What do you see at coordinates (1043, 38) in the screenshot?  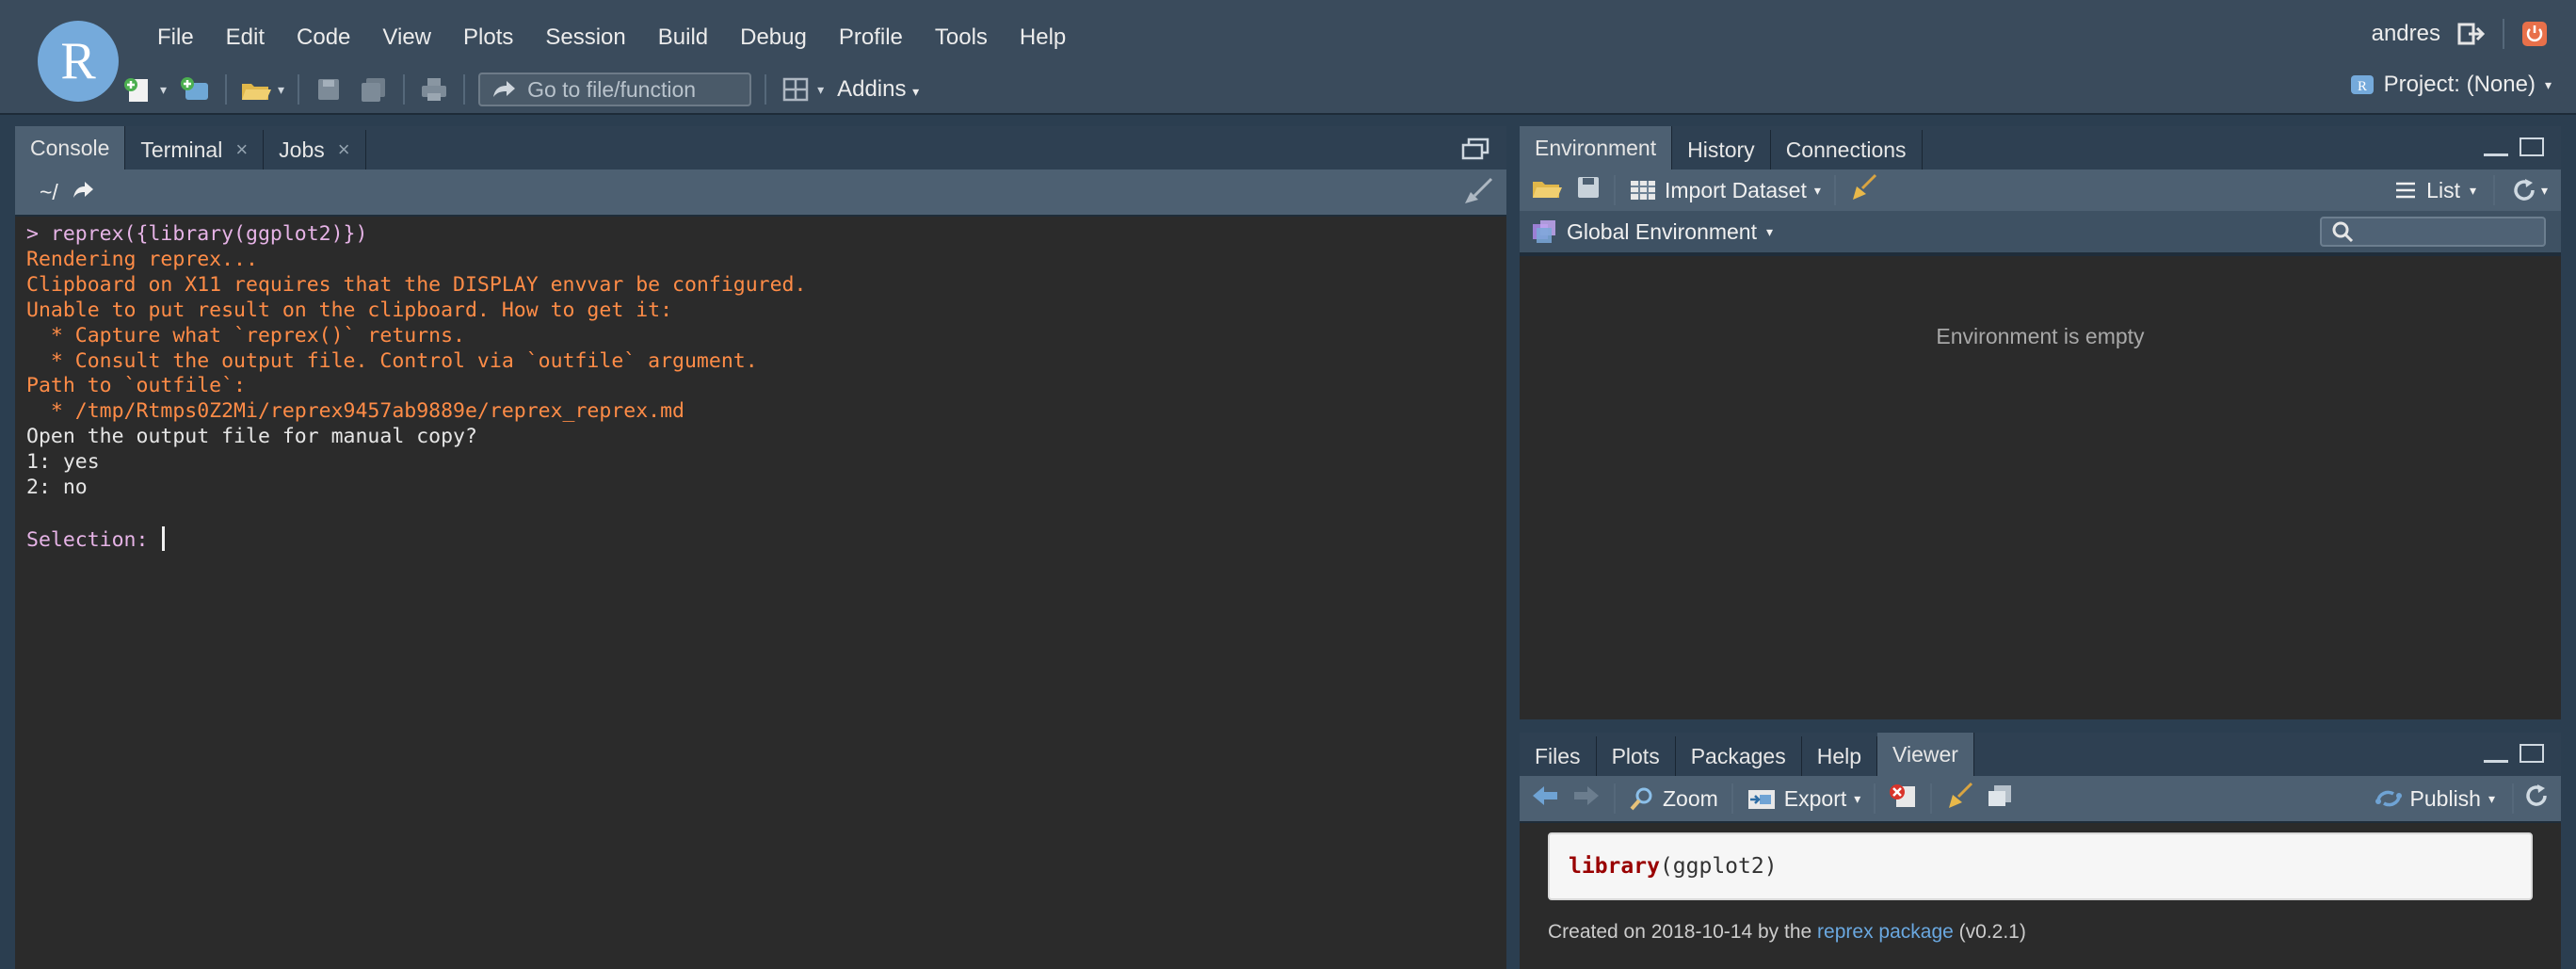 I see `menu-help: Help` at bounding box center [1043, 38].